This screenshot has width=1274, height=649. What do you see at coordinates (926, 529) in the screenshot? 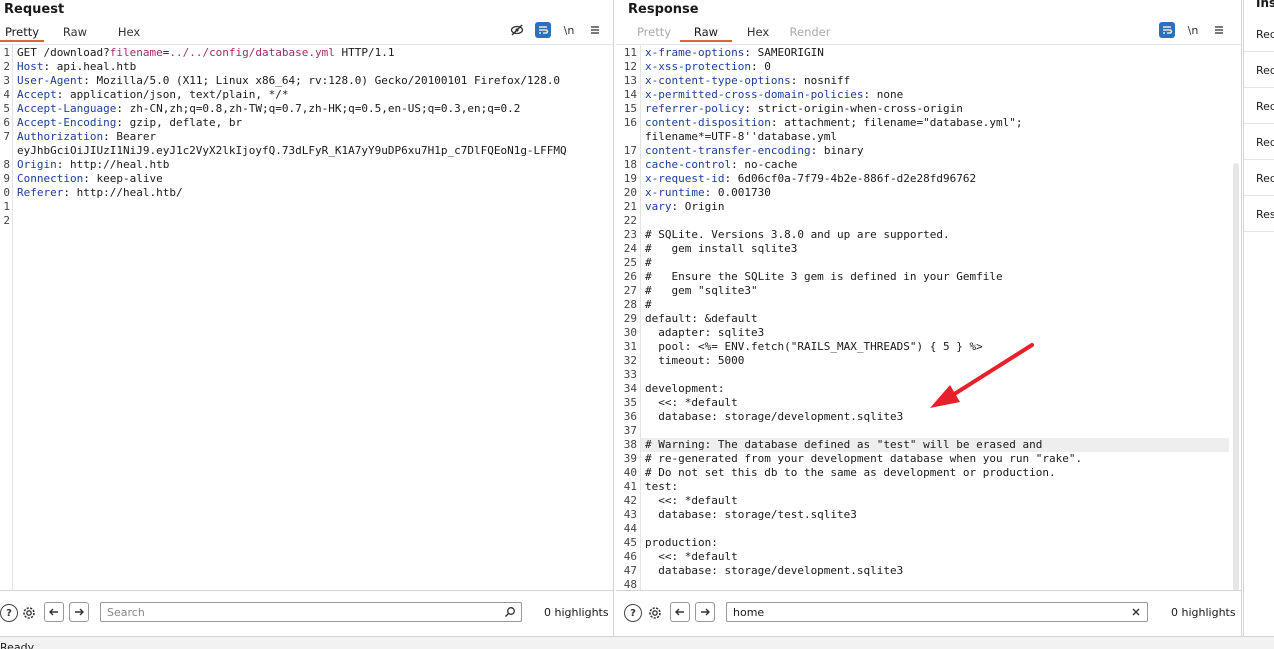
I see `code-line: 44` at bounding box center [926, 529].